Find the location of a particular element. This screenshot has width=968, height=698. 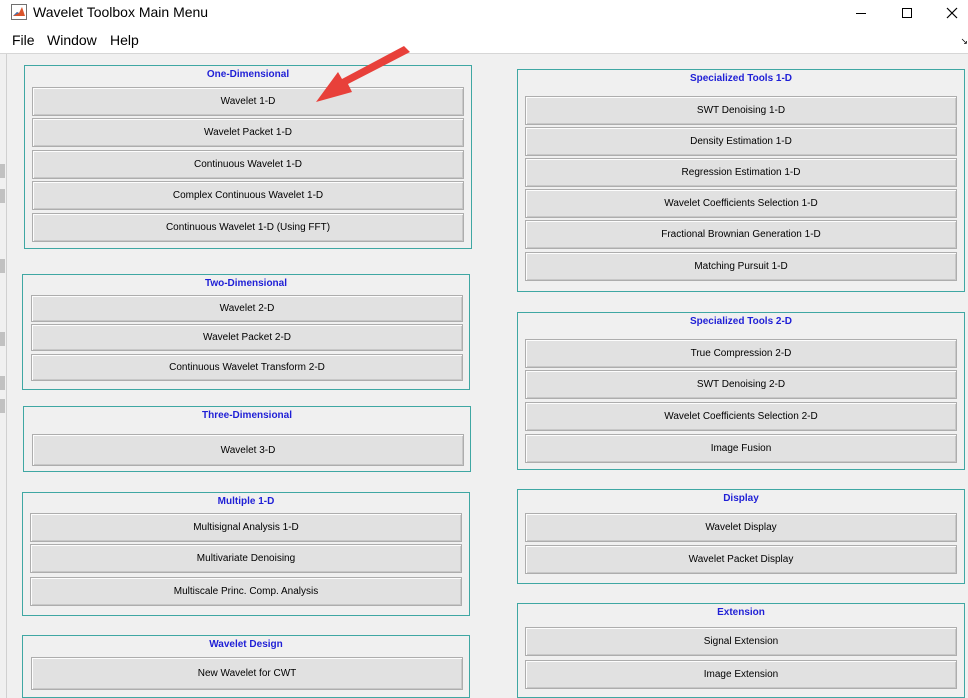

menu-bar: File Window Help ↘ is located at coordinates (484, 40).